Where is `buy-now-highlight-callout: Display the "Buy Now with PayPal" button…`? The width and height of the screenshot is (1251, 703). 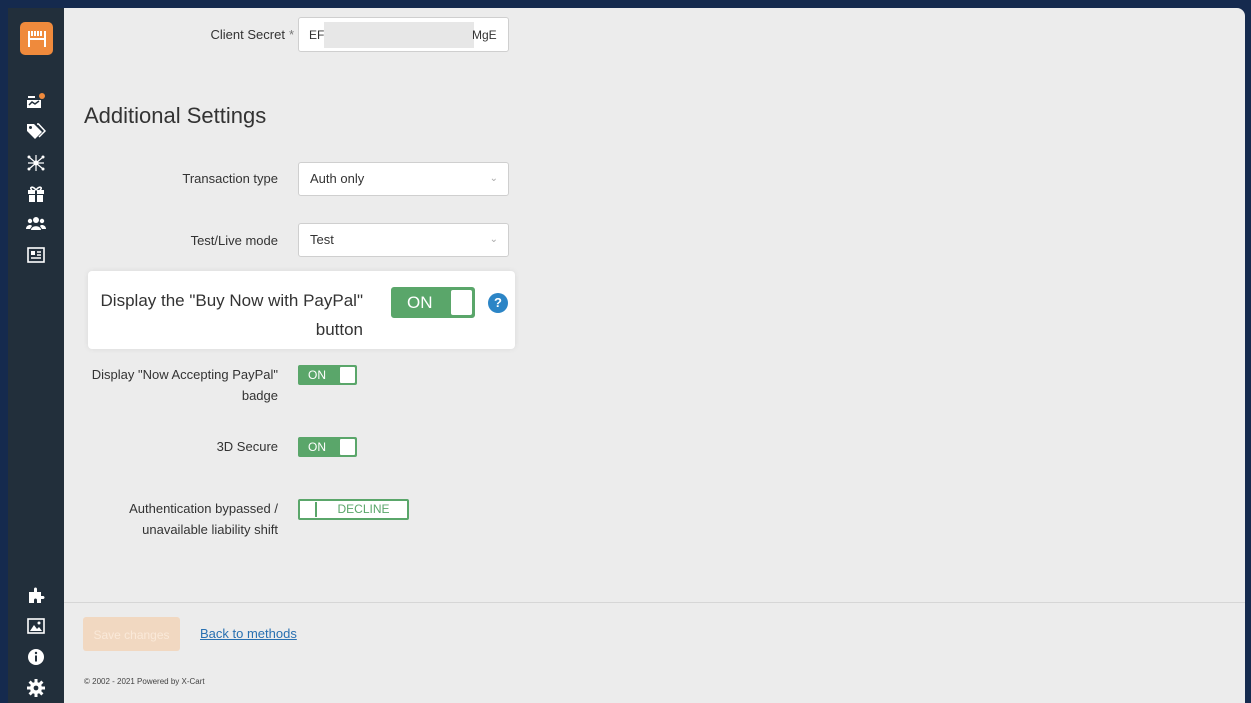 buy-now-highlight-callout: Display the "Buy Now with PayPal" button… is located at coordinates (301, 310).